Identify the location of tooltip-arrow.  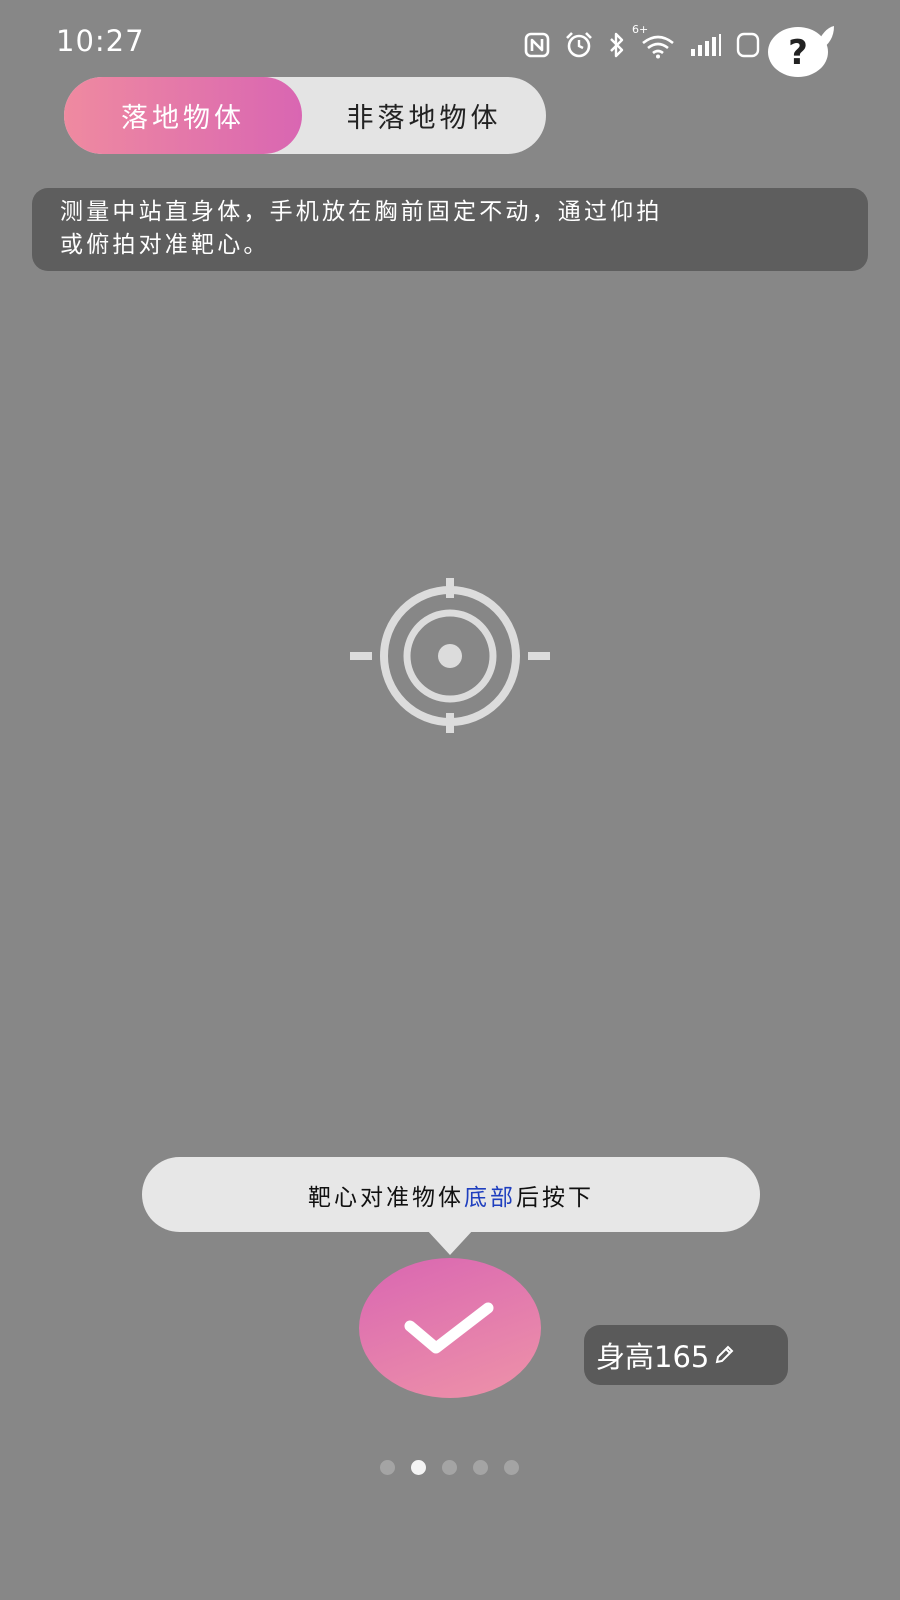
(450, 1242).